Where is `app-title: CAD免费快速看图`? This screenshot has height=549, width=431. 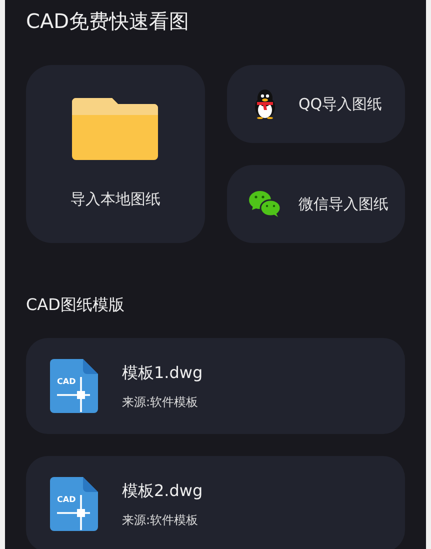 app-title: CAD免费快速看图 is located at coordinates (108, 21).